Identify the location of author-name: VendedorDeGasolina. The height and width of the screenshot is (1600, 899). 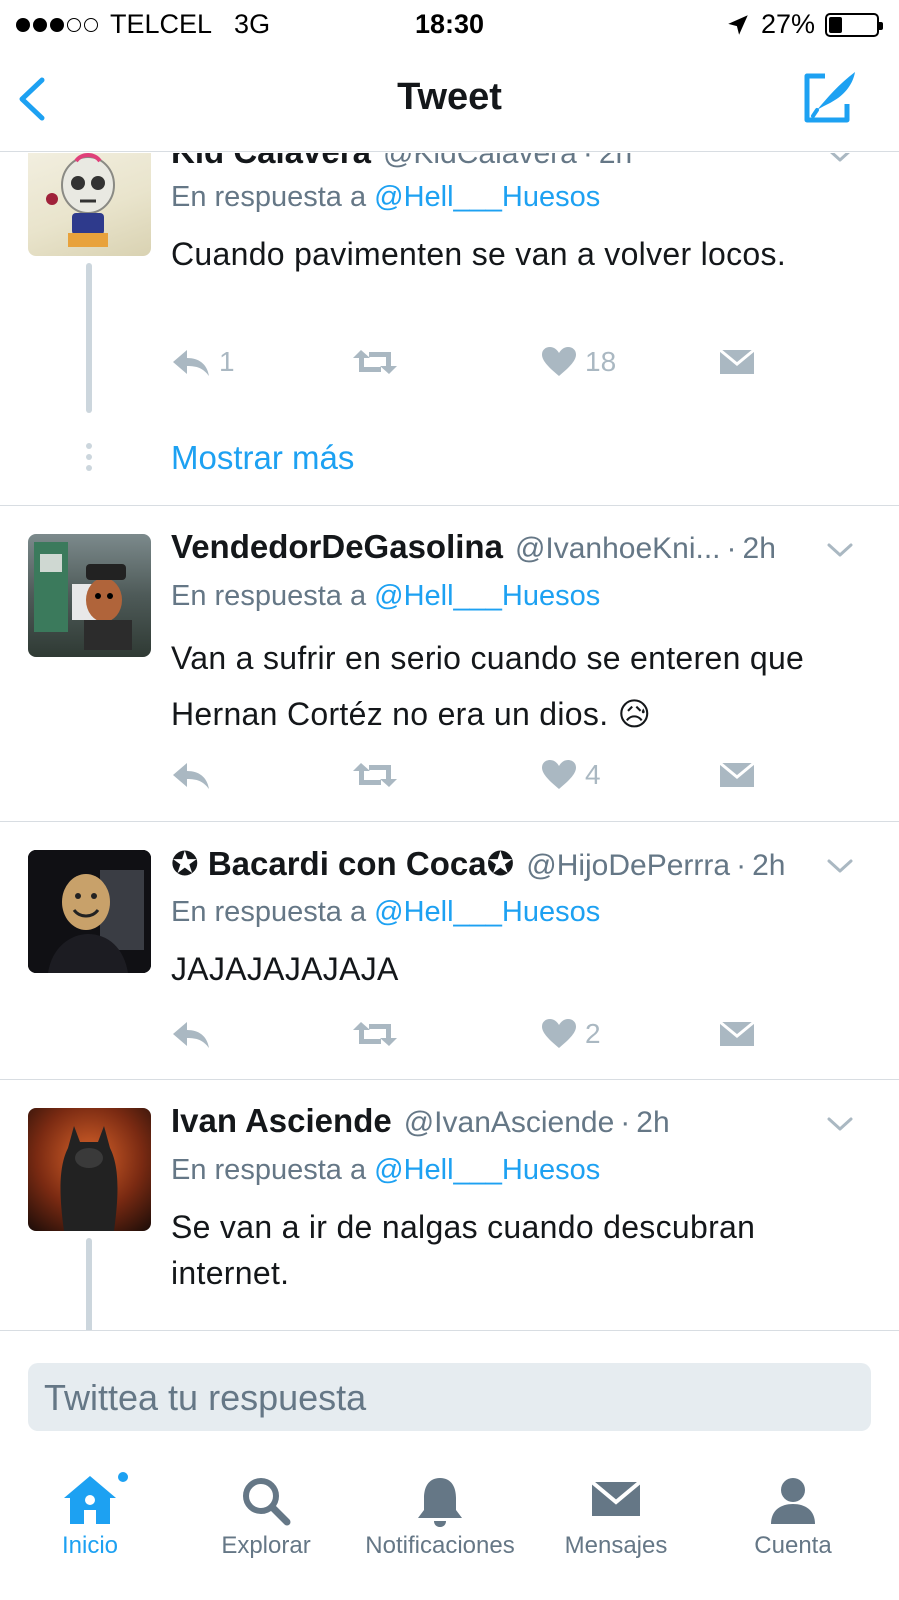
(337, 547).